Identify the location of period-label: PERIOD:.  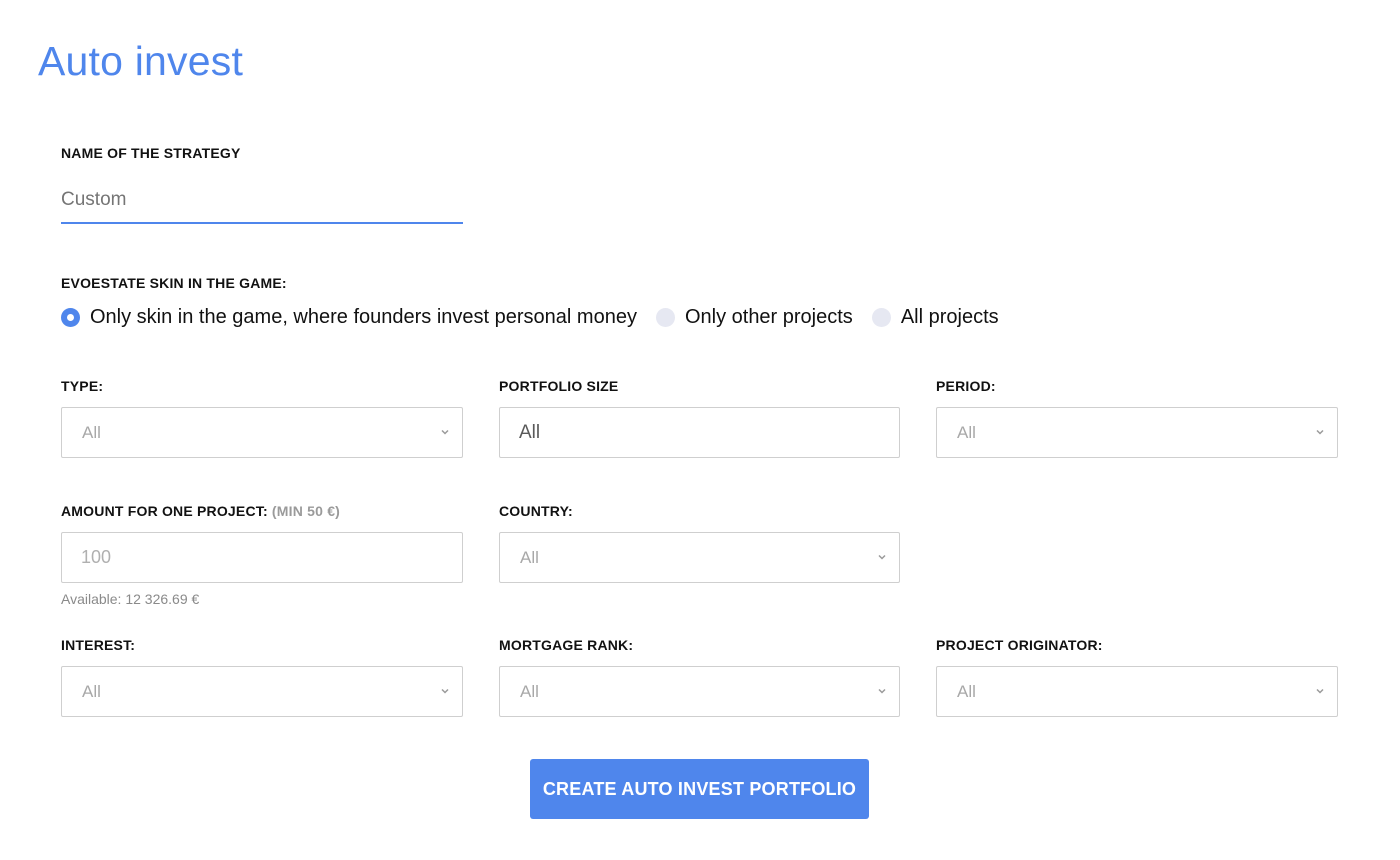
(966, 386).